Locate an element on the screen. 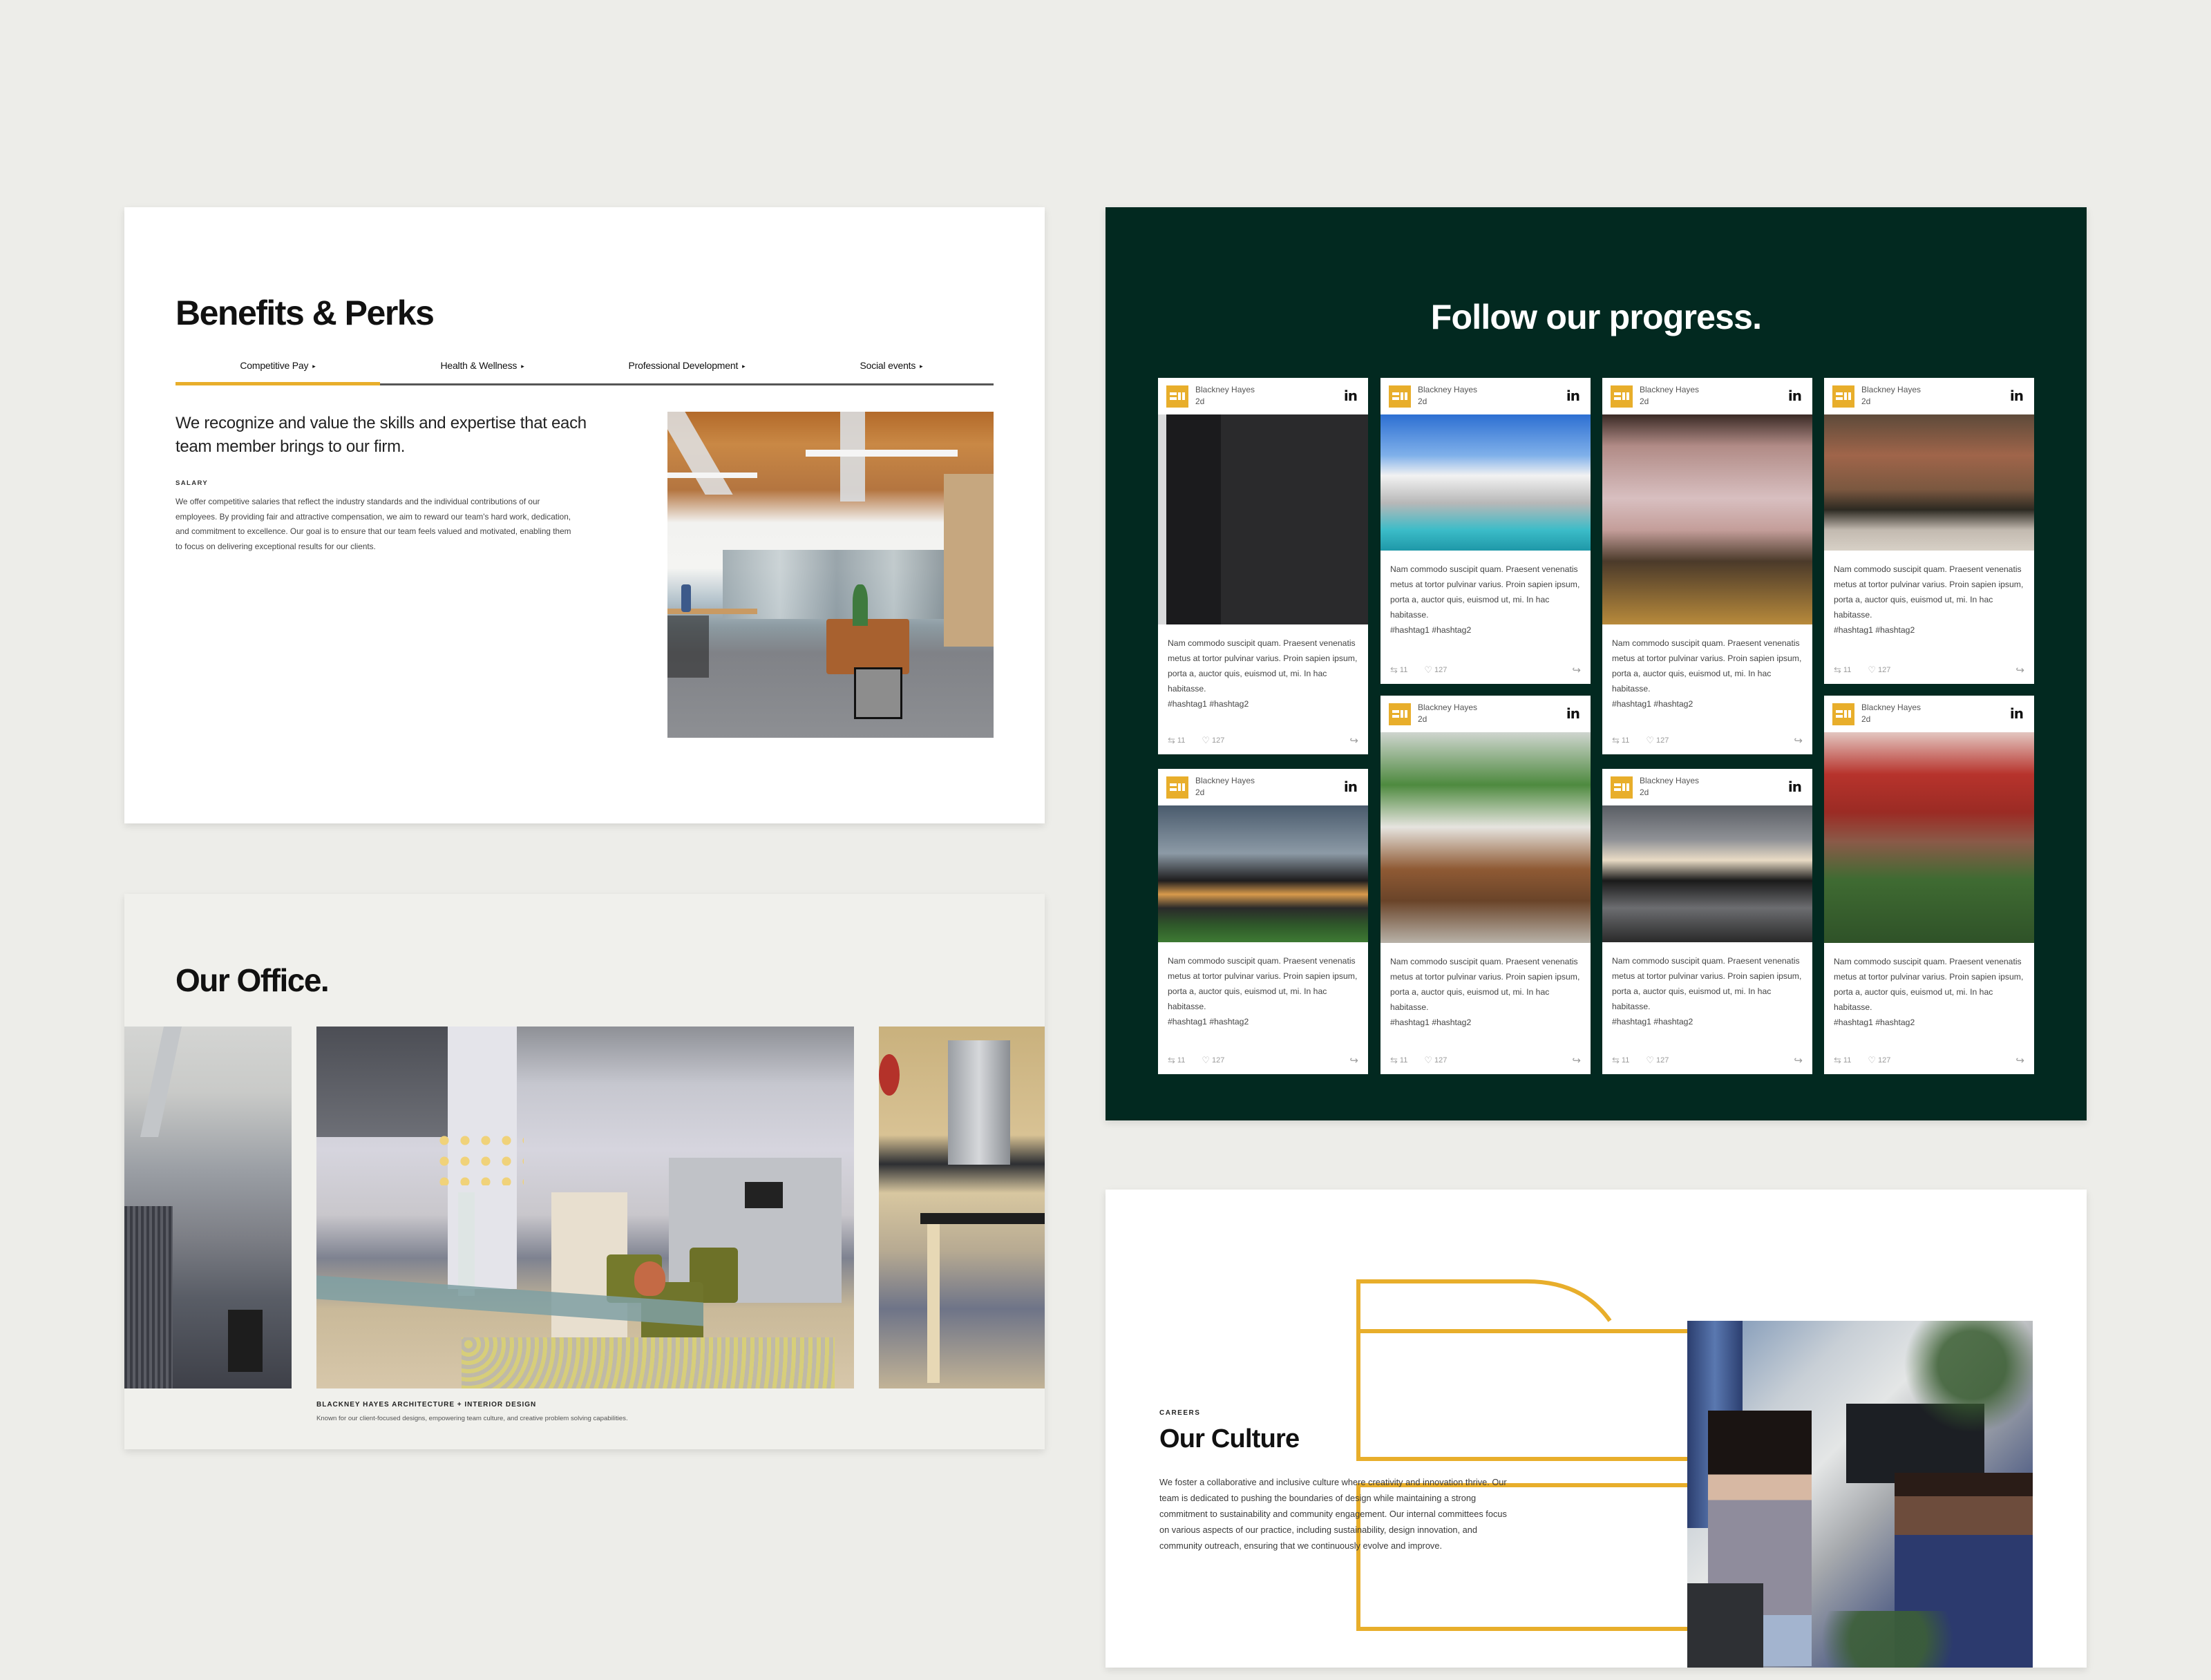 This screenshot has height=1680, width=2211. tab-social-events: Social events ▸ is located at coordinates (891, 368).